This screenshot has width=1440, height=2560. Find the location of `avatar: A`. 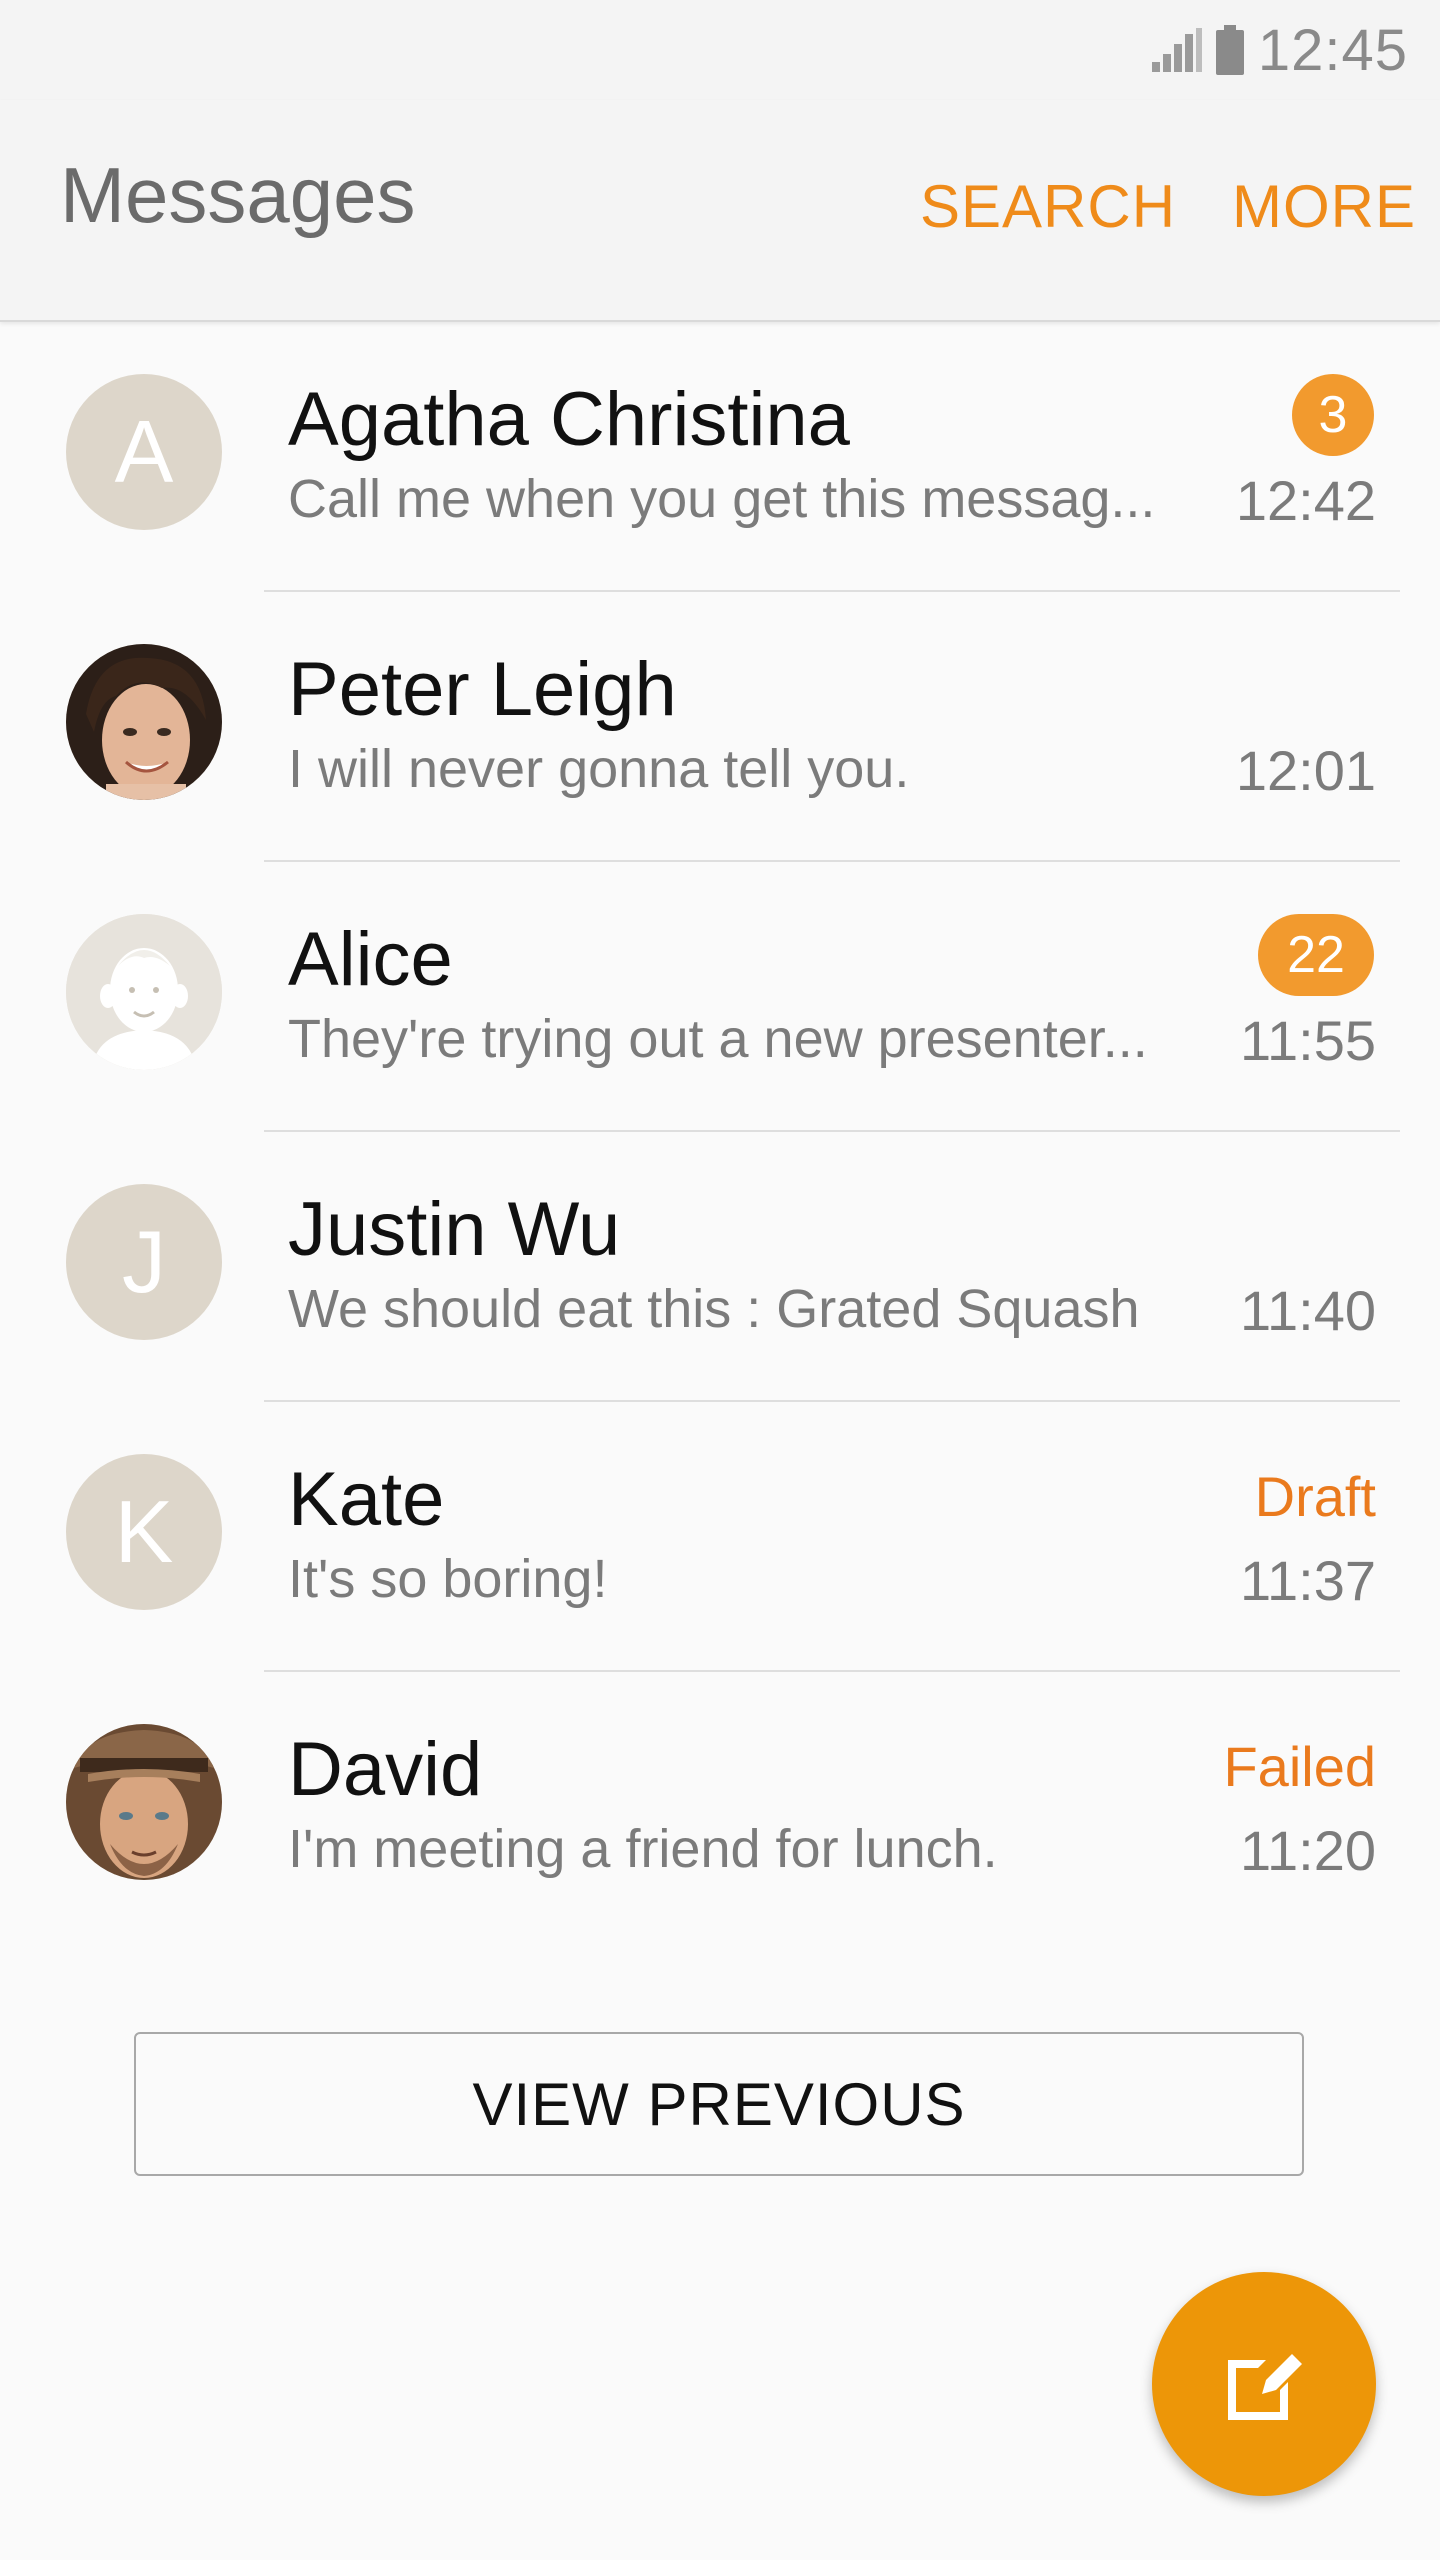

avatar: A is located at coordinates (144, 452).